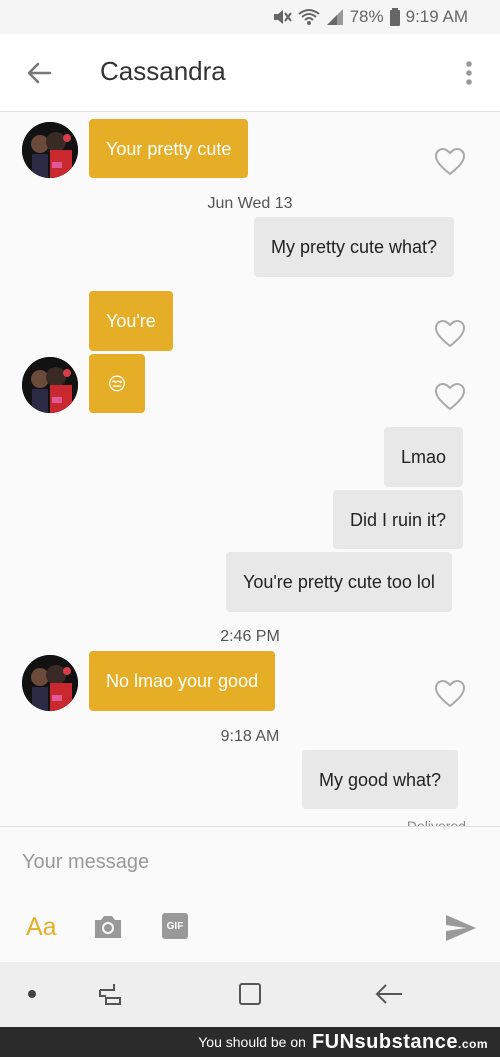  What do you see at coordinates (250, 73) in the screenshot?
I see `conversation-header: Cassandra` at bounding box center [250, 73].